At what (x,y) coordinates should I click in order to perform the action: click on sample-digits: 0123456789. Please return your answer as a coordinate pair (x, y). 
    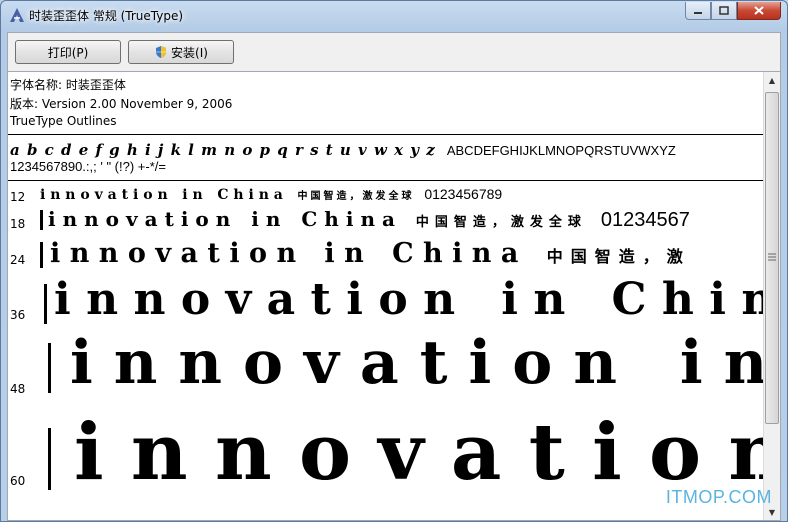
    Looking at the image, I should click on (463, 194).